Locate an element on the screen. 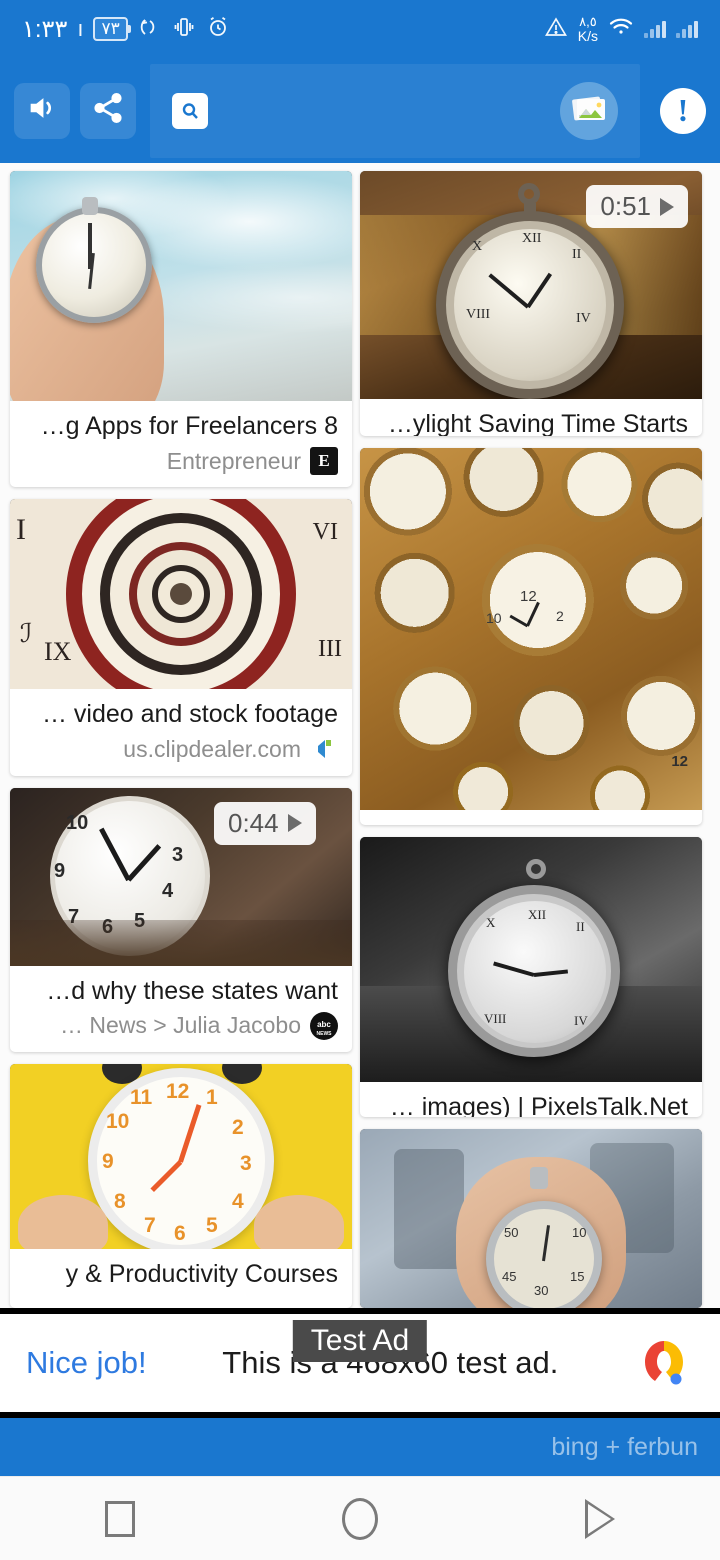 The width and height of the screenshot is (720, 1560). result-thumbnail: 12 2 10 12 is located at coordinates (531, 629).